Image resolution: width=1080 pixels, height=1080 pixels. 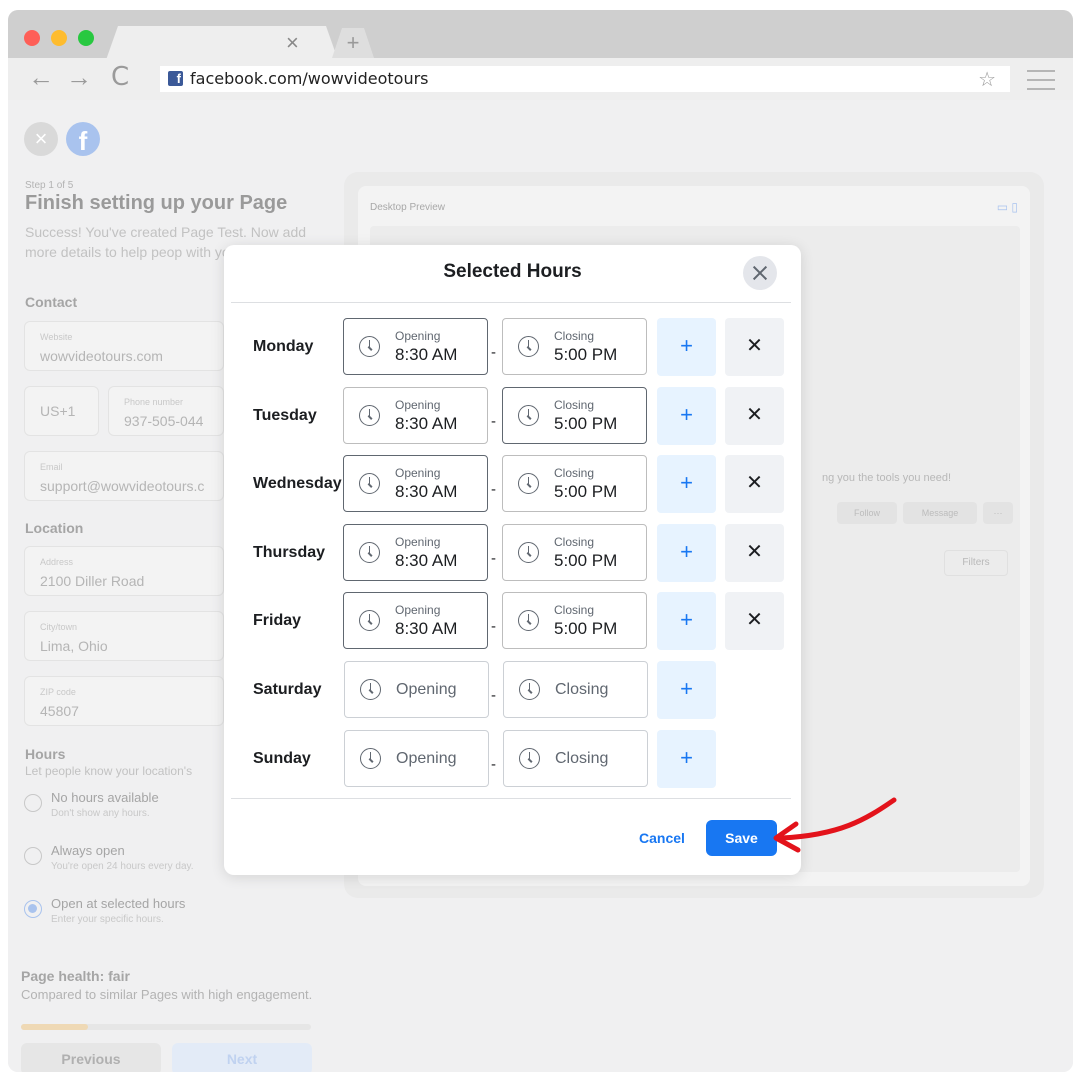 I want to click on opening-time-value: 8:30 AM, so click(x=426, y=423).